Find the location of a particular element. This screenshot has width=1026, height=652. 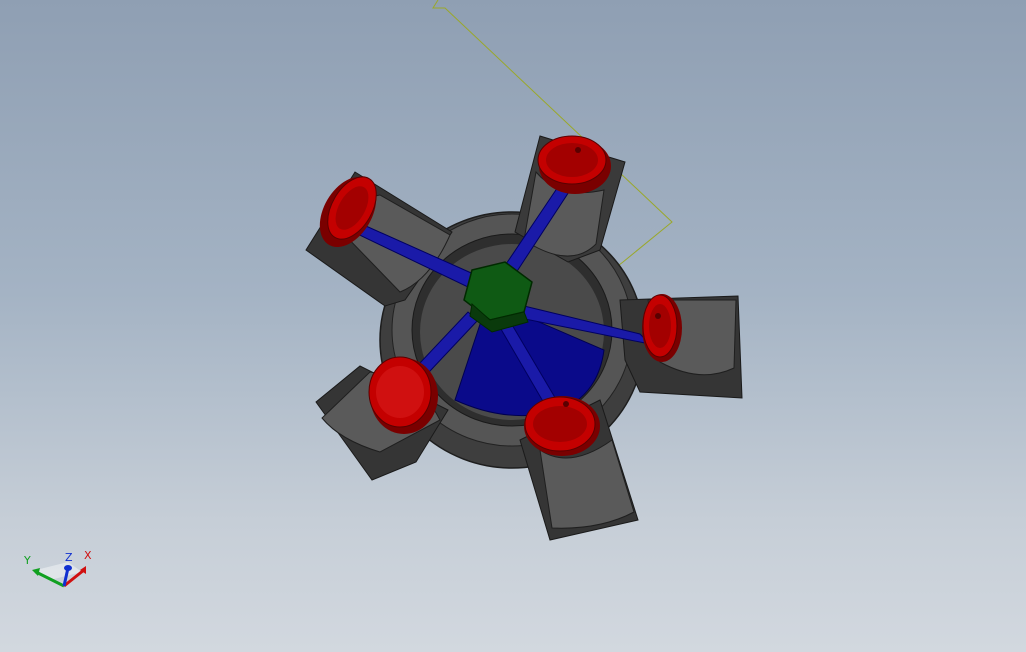

piston-right is located at coordinates (662, 328).